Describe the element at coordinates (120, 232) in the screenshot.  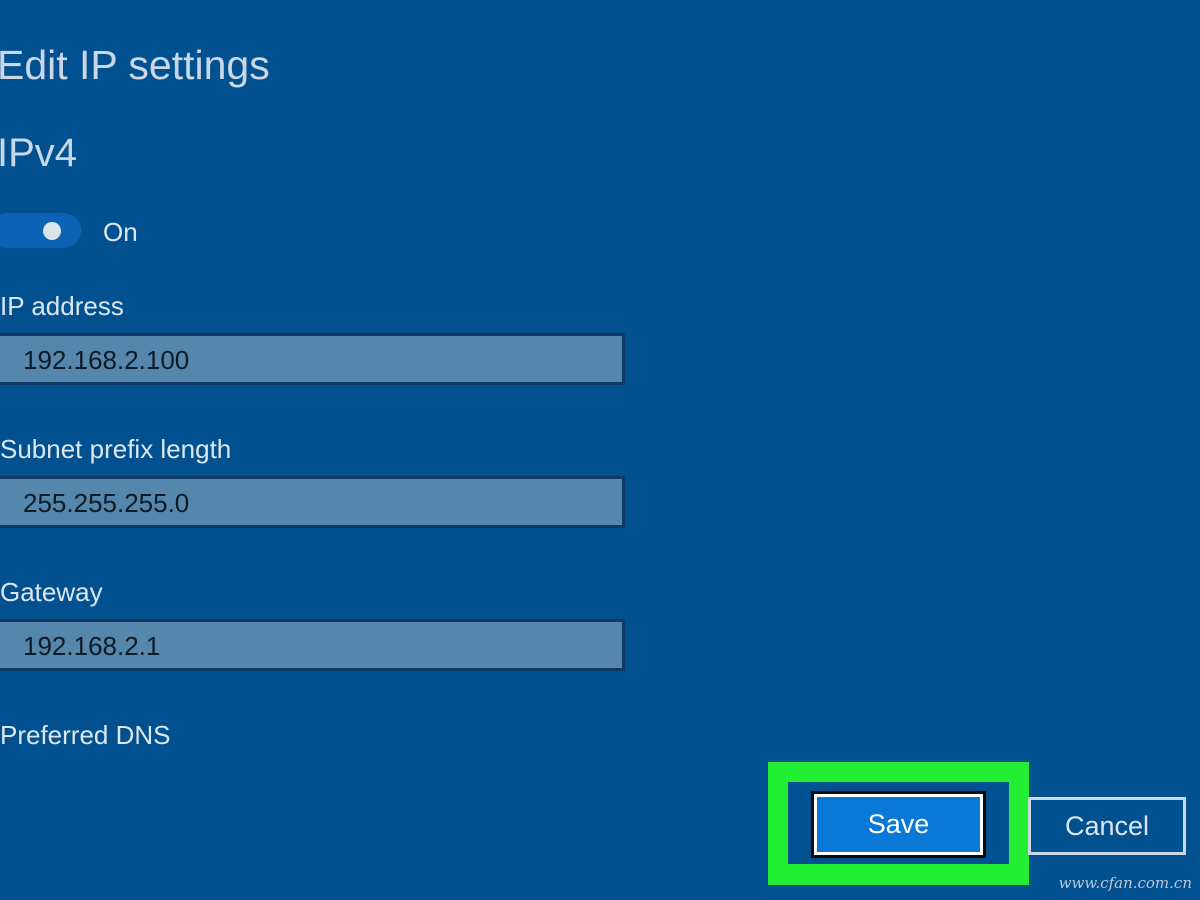
I see `toggle-state-label: On` at that location.